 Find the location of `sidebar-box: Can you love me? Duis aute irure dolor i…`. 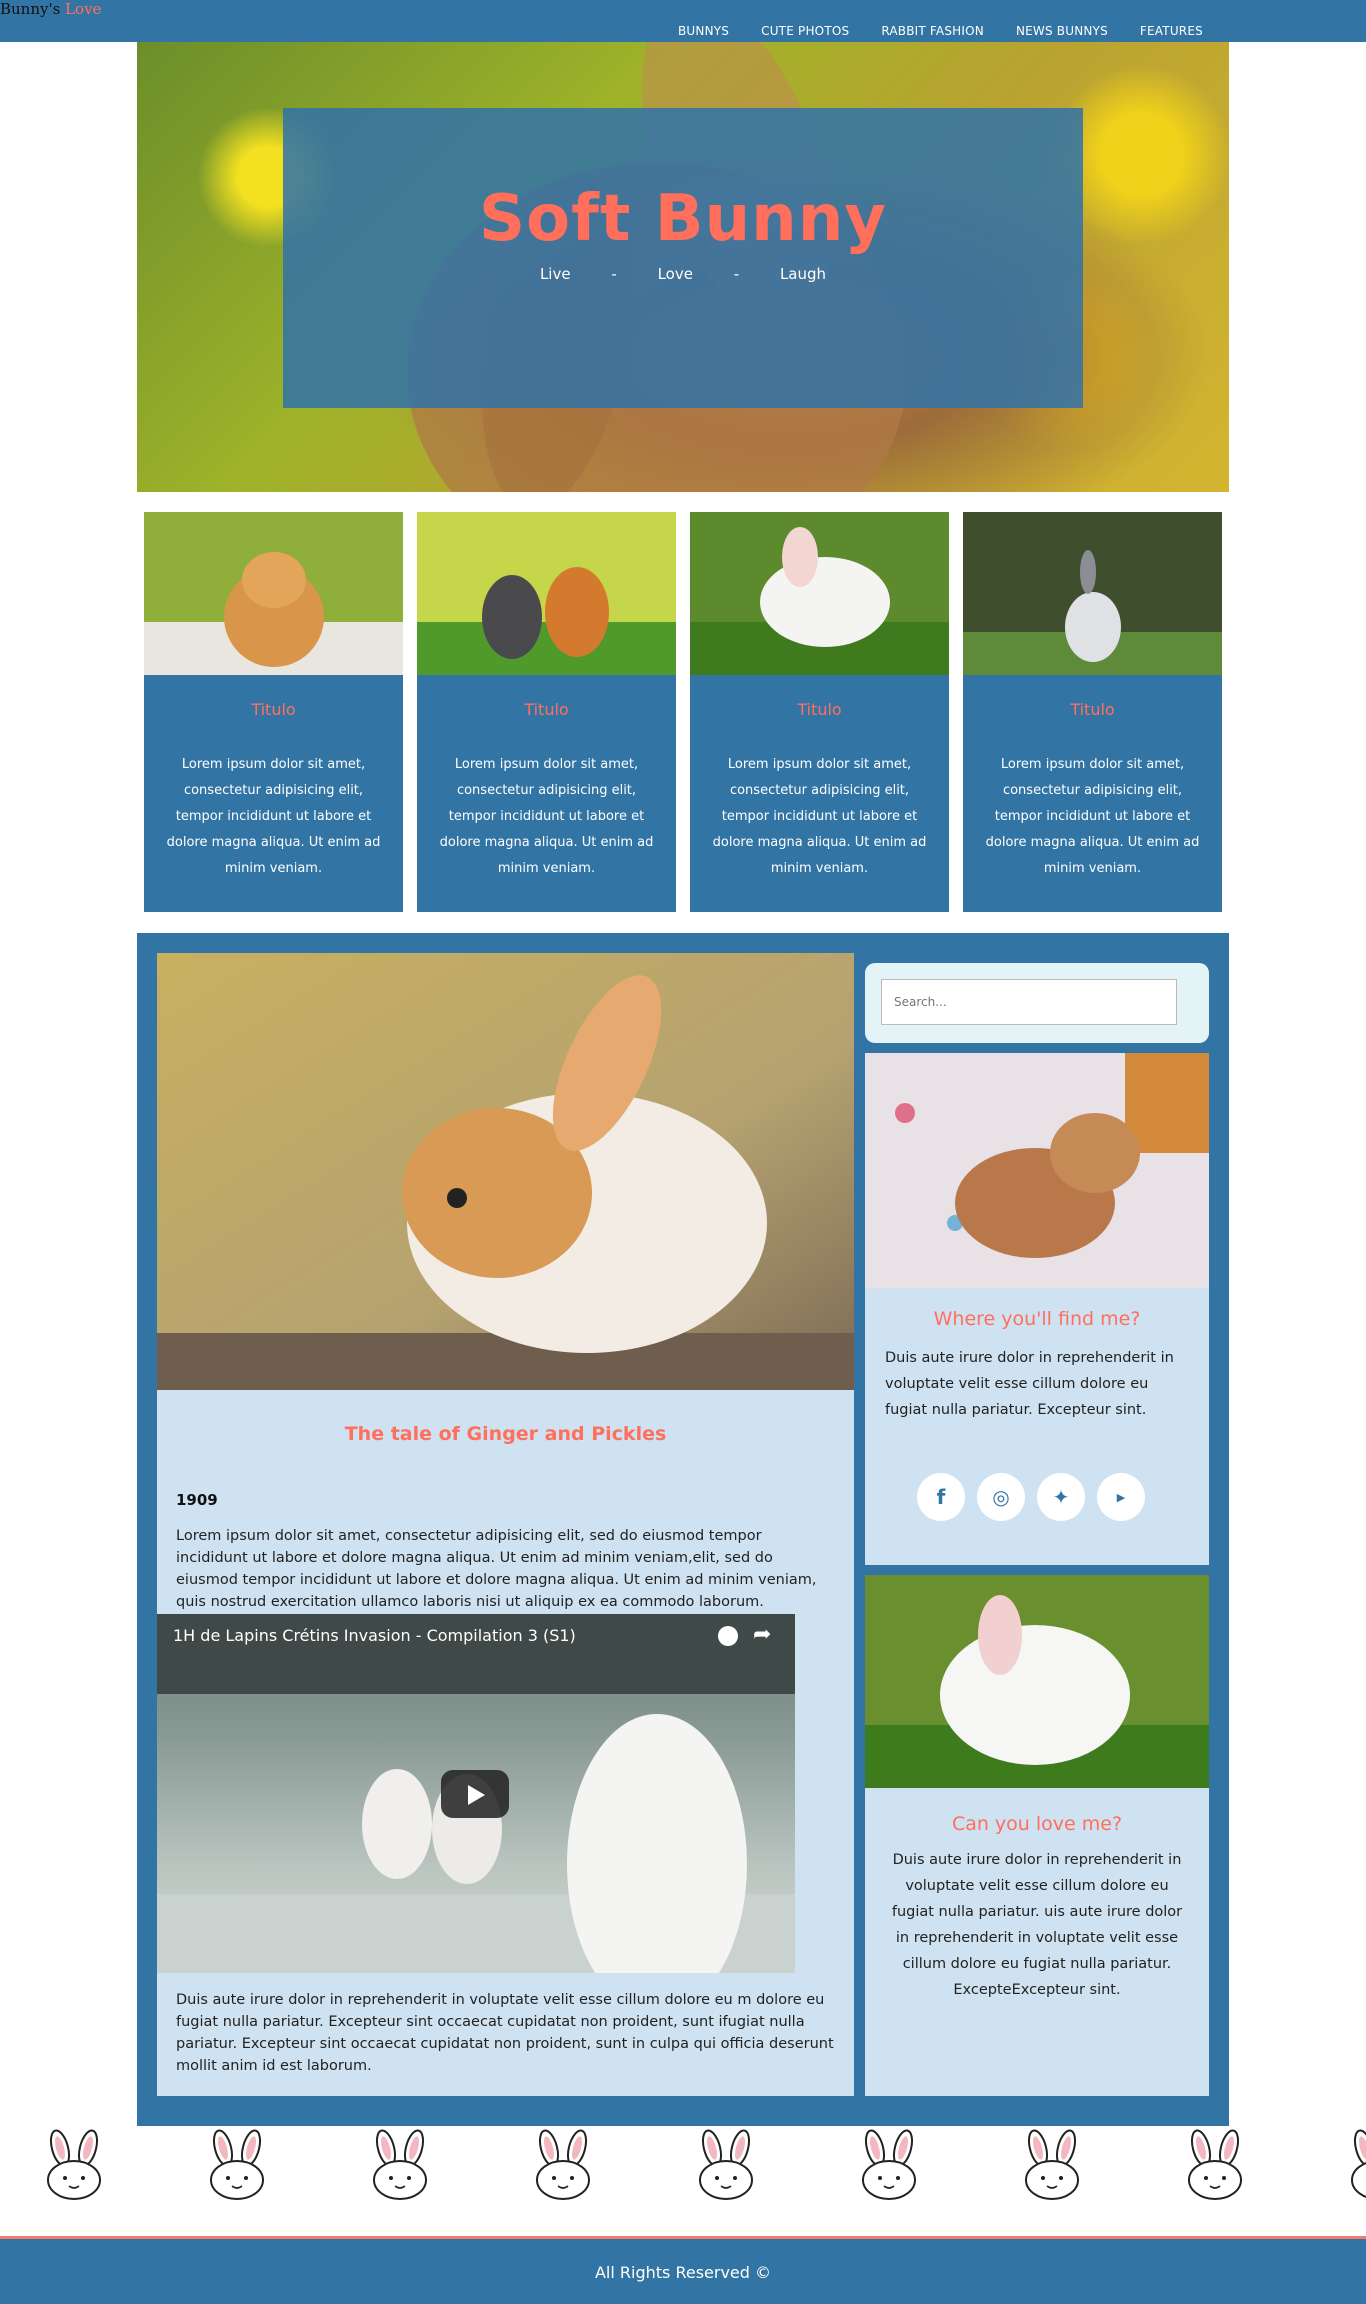

sidebar-box: Can you love me? Duis aute irure dolor i… is located at coordinates (1037, 1835).